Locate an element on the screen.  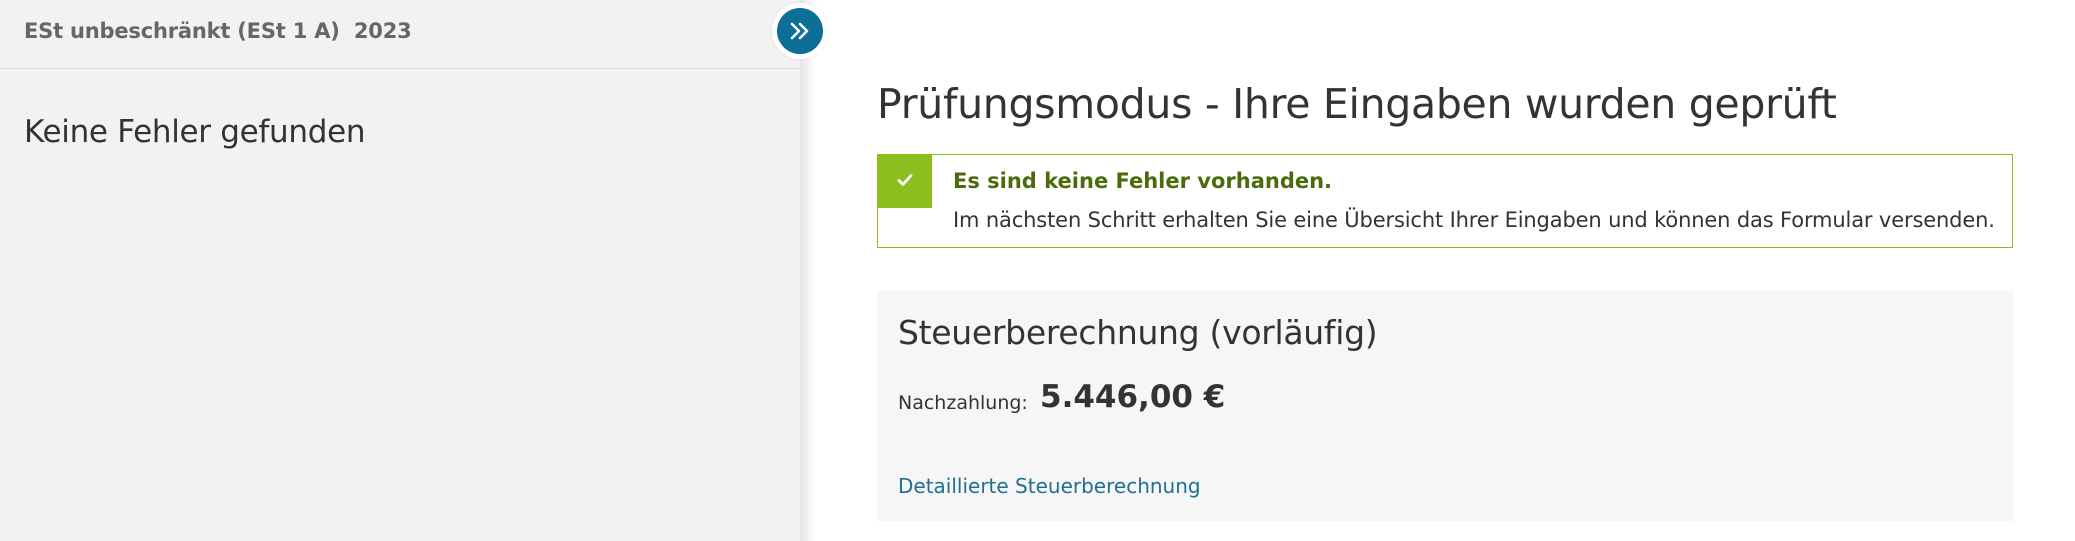
tax-calculation-title: Steuerberechnung (vorläufig) is located at coordinates (1138, 332).